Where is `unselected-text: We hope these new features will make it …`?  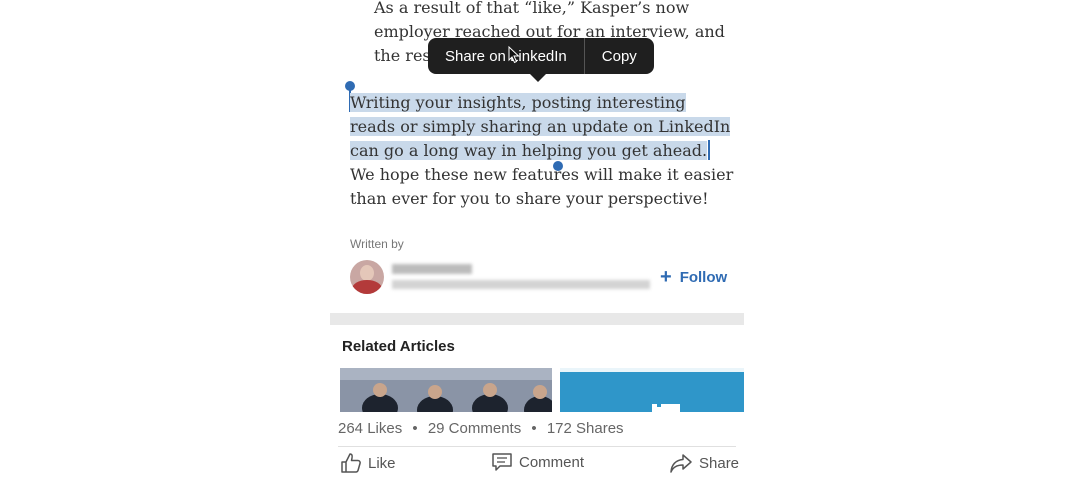 unselected-text: We hope these new features will make it … is located at coordinates (542, 186).